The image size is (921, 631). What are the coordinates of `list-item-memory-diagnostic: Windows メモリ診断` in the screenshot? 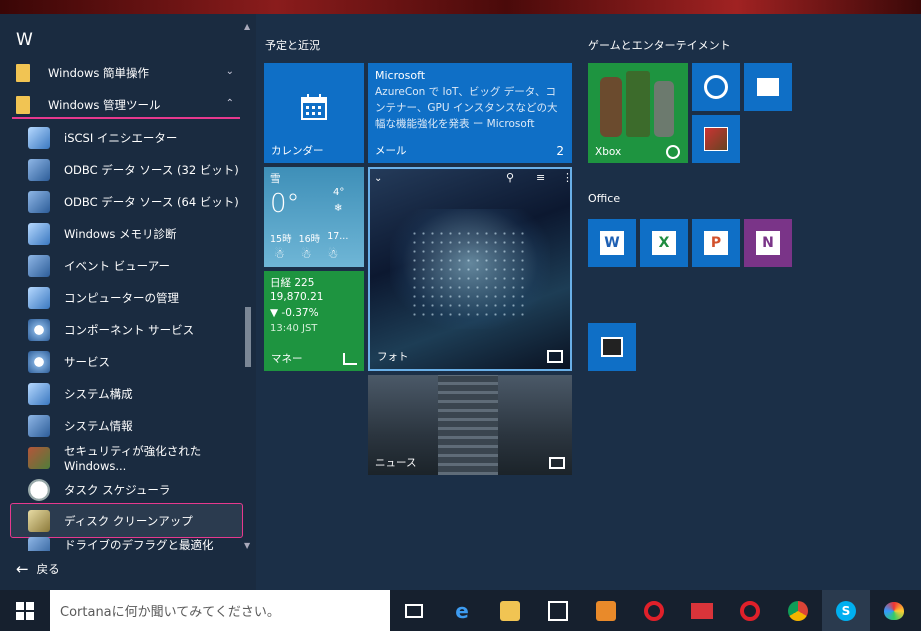 It's located at (126, 234).